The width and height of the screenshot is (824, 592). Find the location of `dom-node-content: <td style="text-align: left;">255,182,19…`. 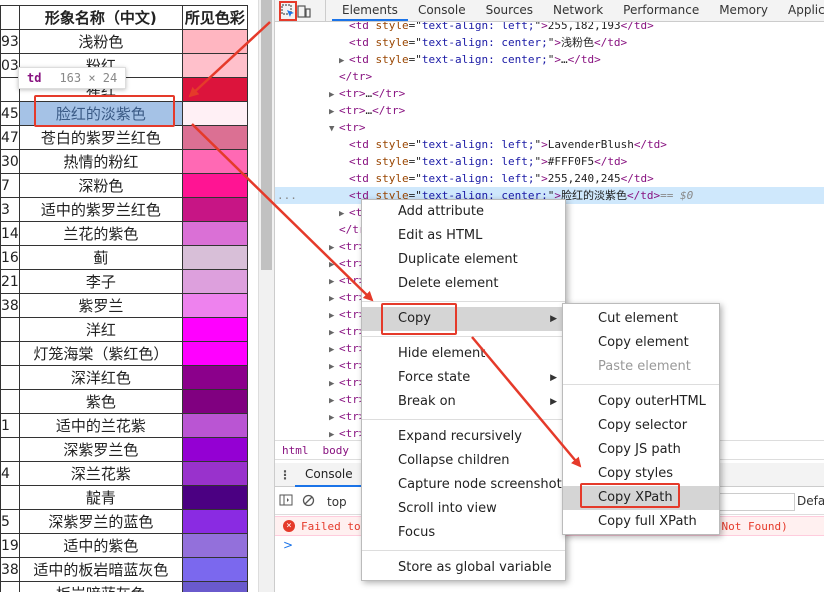

dom-node-content: <td style="text-align: left;">255,182,19… is located at coordinates (501, 28).